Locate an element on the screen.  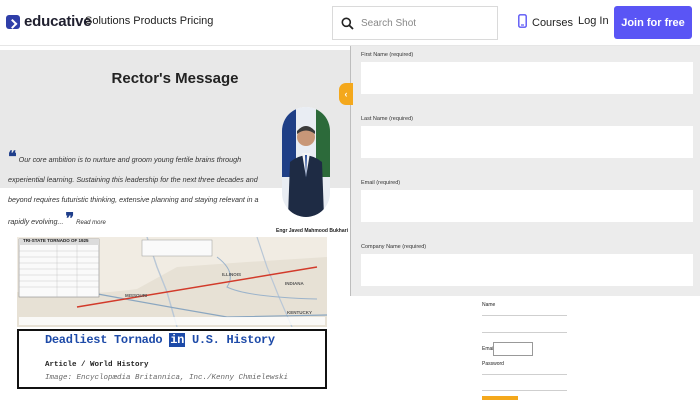
company-name-input is located at coordinates (527, 270).